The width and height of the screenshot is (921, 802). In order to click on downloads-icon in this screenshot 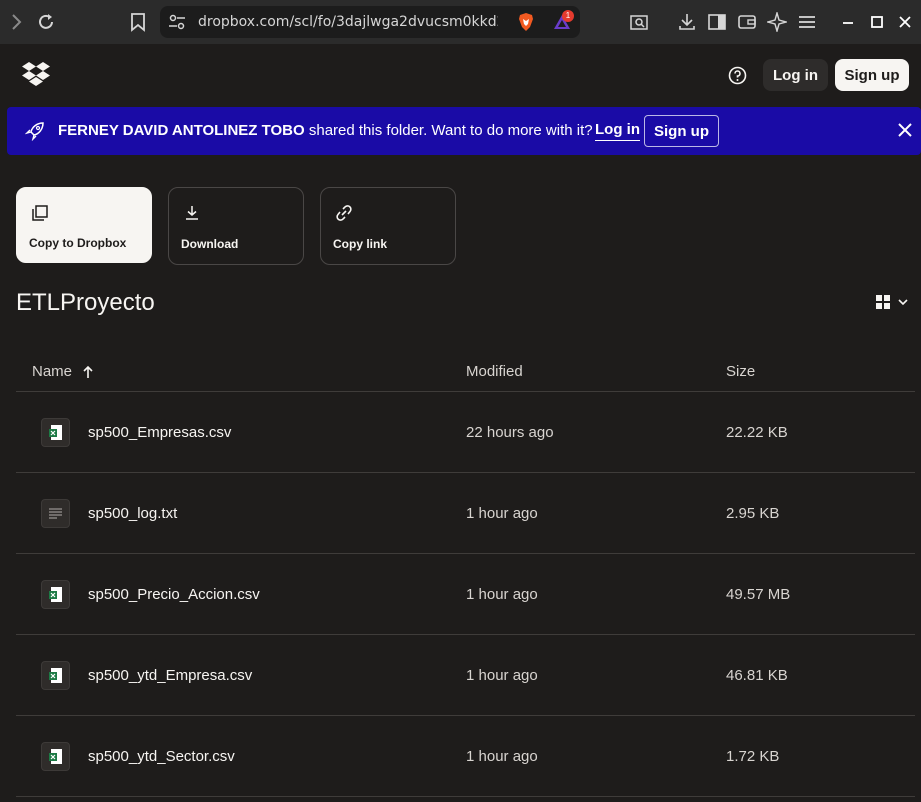, I will do `click(687, 22)`.